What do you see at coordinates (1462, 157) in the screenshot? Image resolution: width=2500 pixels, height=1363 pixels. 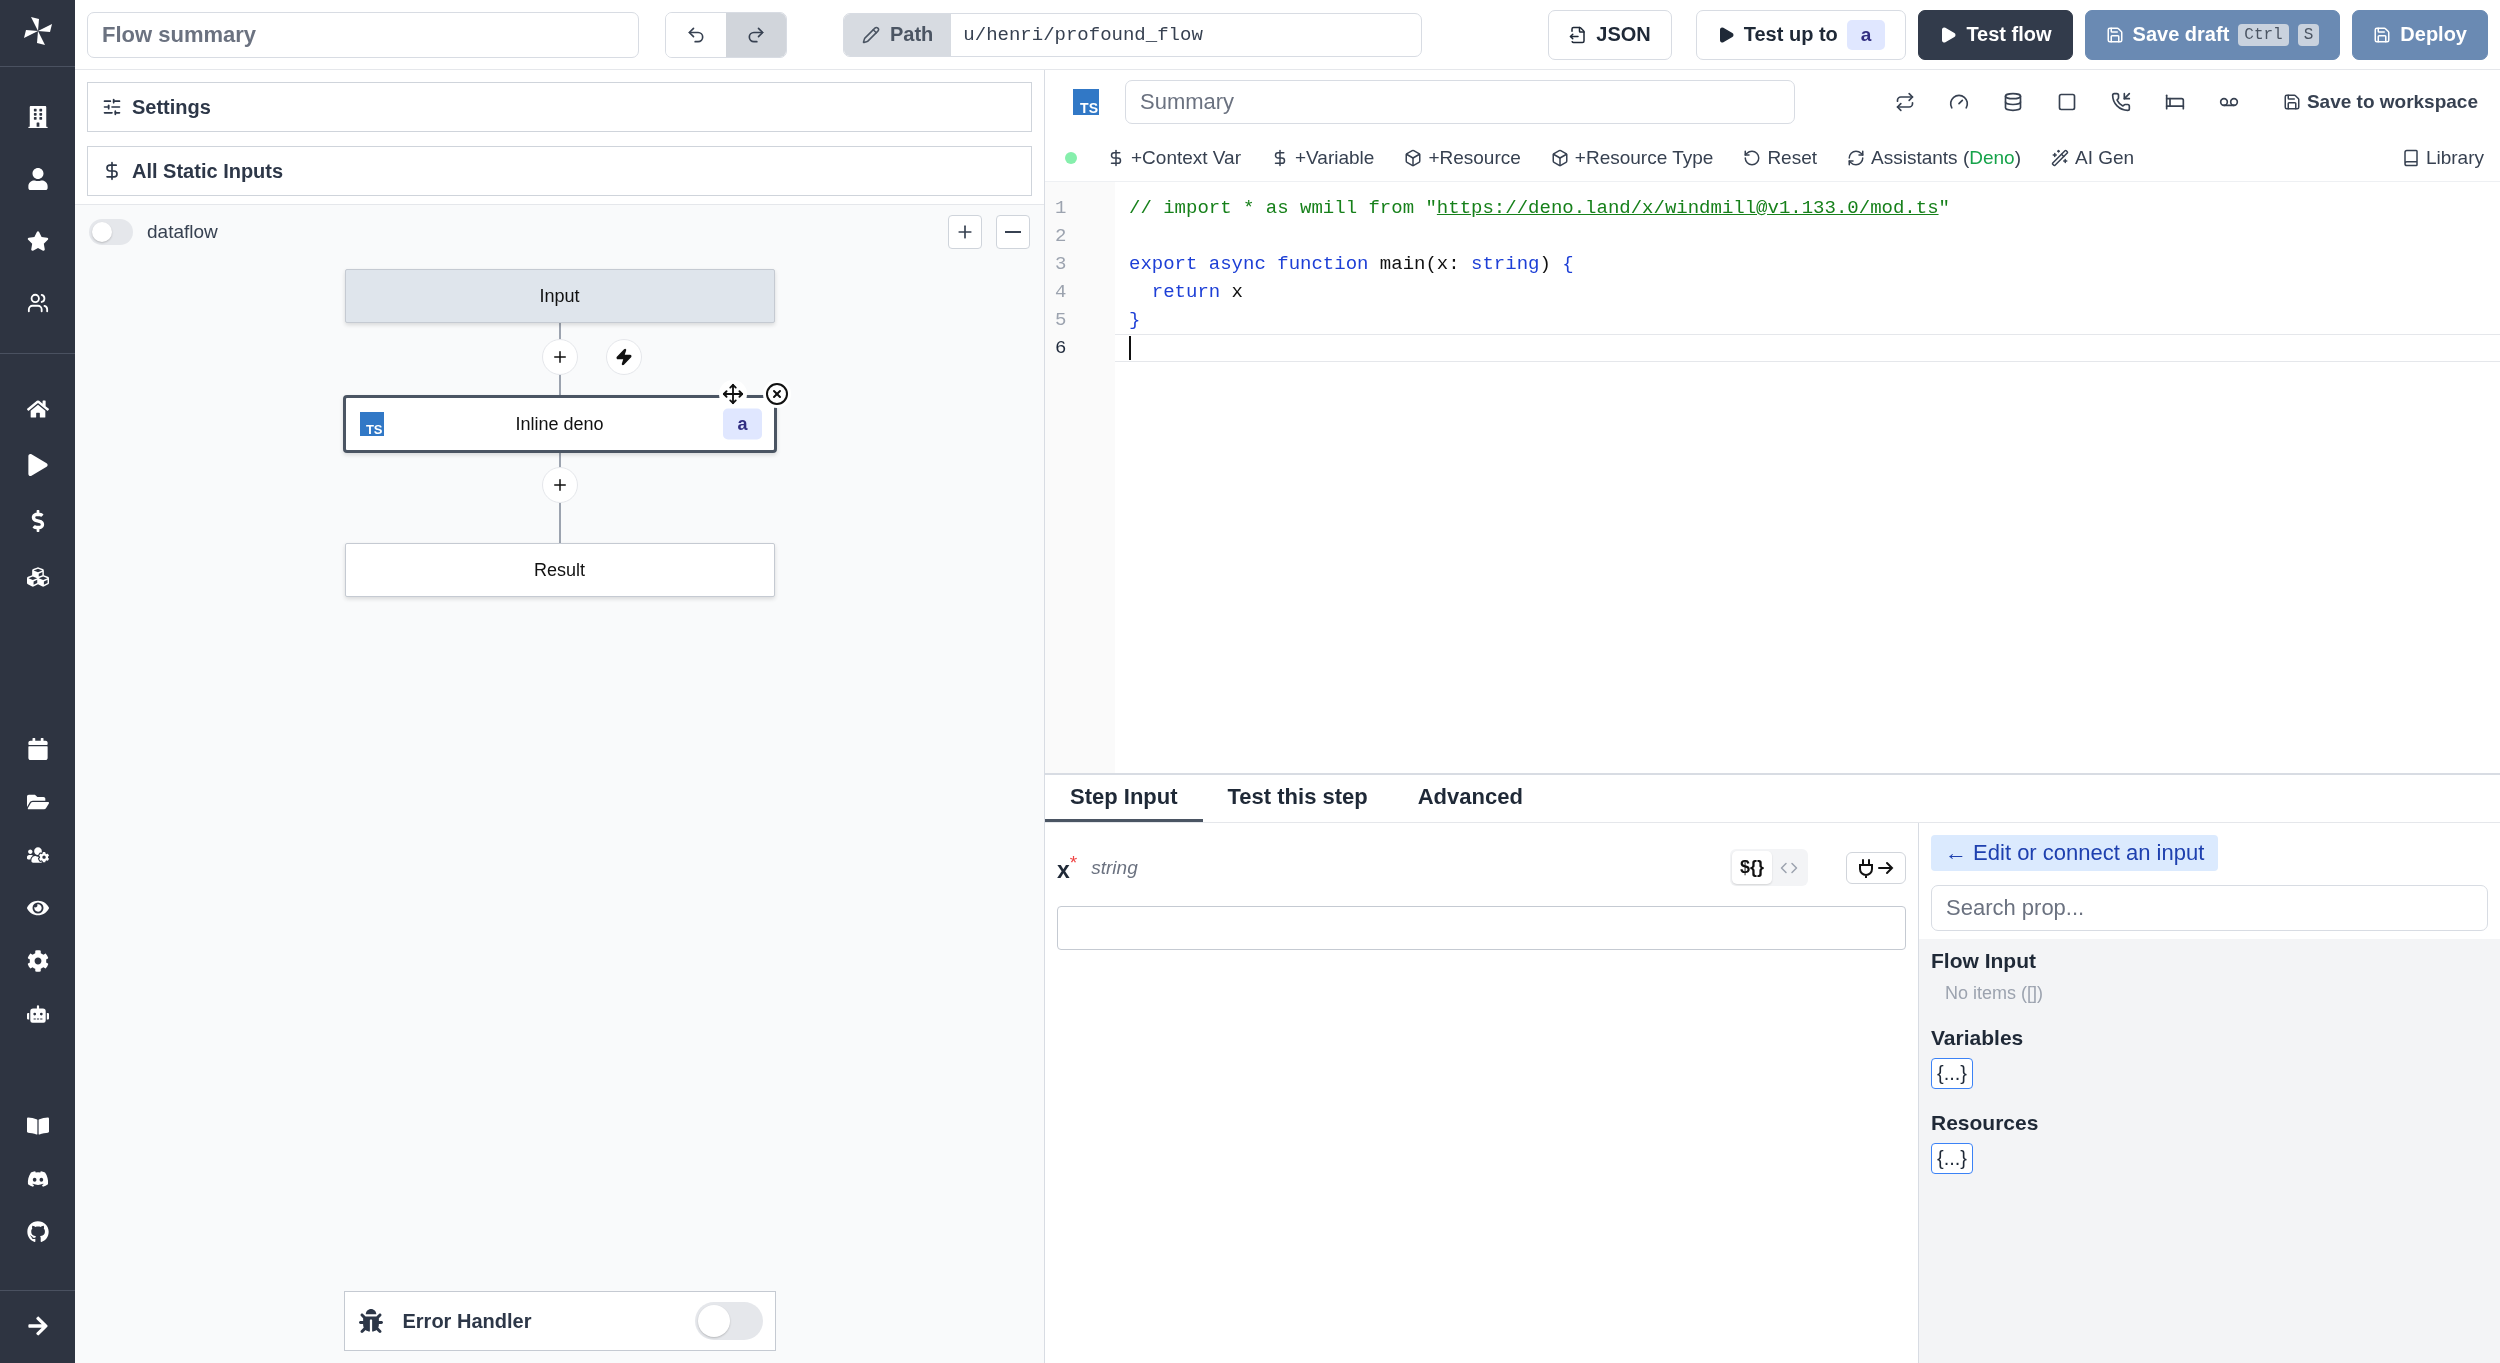 I see `toolbar-button: +Resource` at bounding box center [1462, 157].